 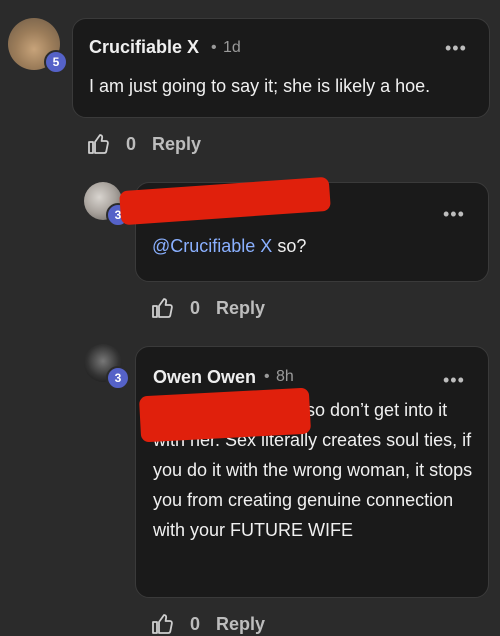 I want to click on timestamp: 8h, so click(x=285, y=376).